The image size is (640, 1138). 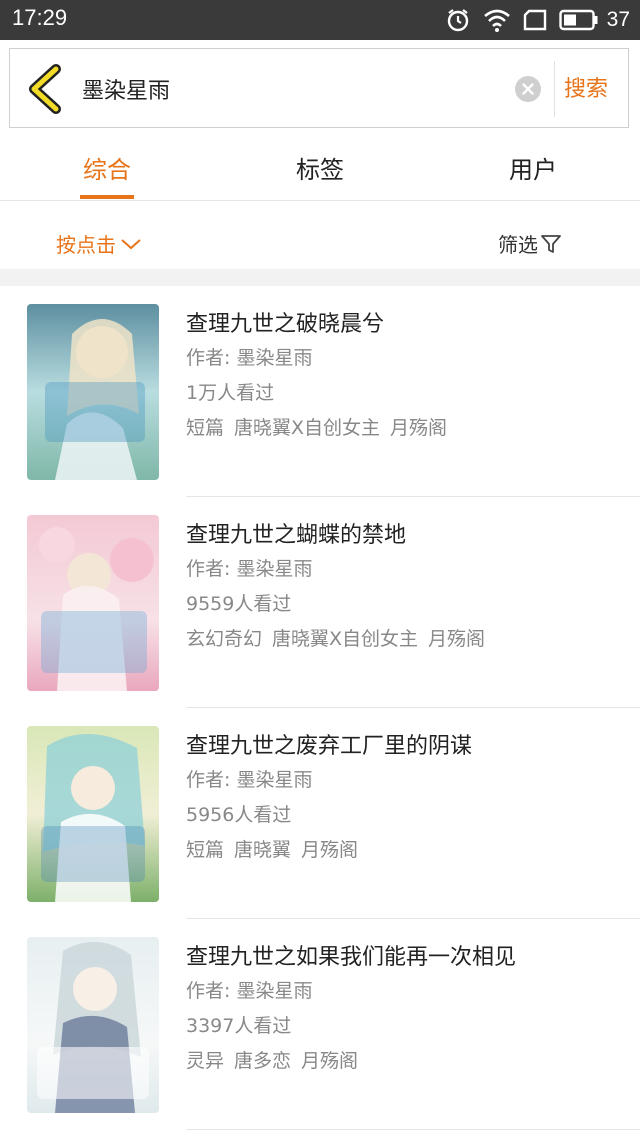 What do you see at coordinates (329, 746) in the screenshot?
I see `book-title: 查理九世之废弃工厂里的阴谋` at bounding box center [329, 746].